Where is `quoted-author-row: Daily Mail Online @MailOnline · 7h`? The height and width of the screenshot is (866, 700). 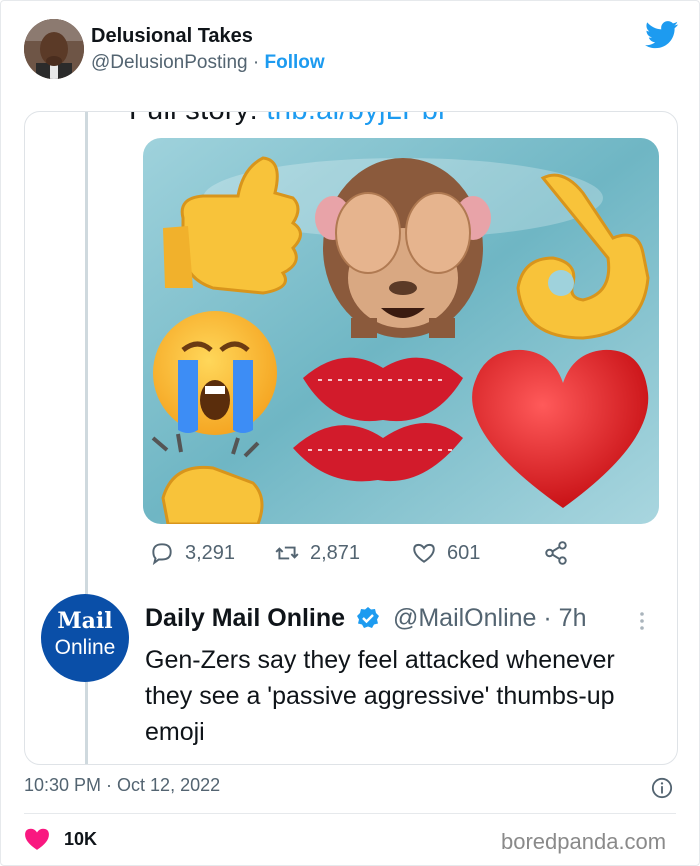
quoted-author-row: Daily Mail Online @MailOnline · 7h is located at coordinates (365, 618).